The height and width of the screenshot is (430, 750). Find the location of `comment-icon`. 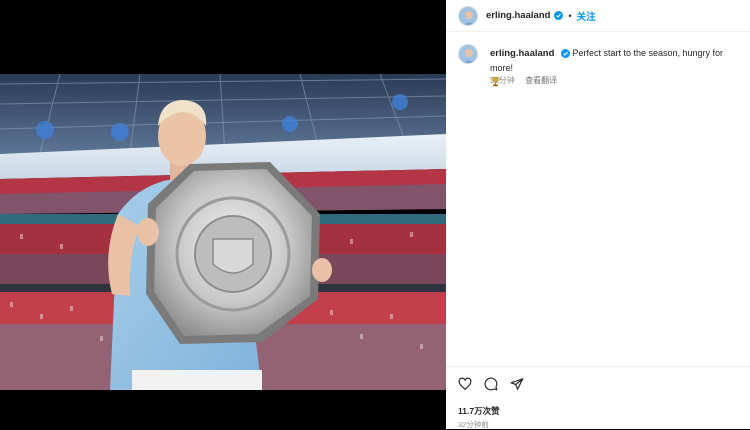

comment-icon is located at coordinates (491, 384).